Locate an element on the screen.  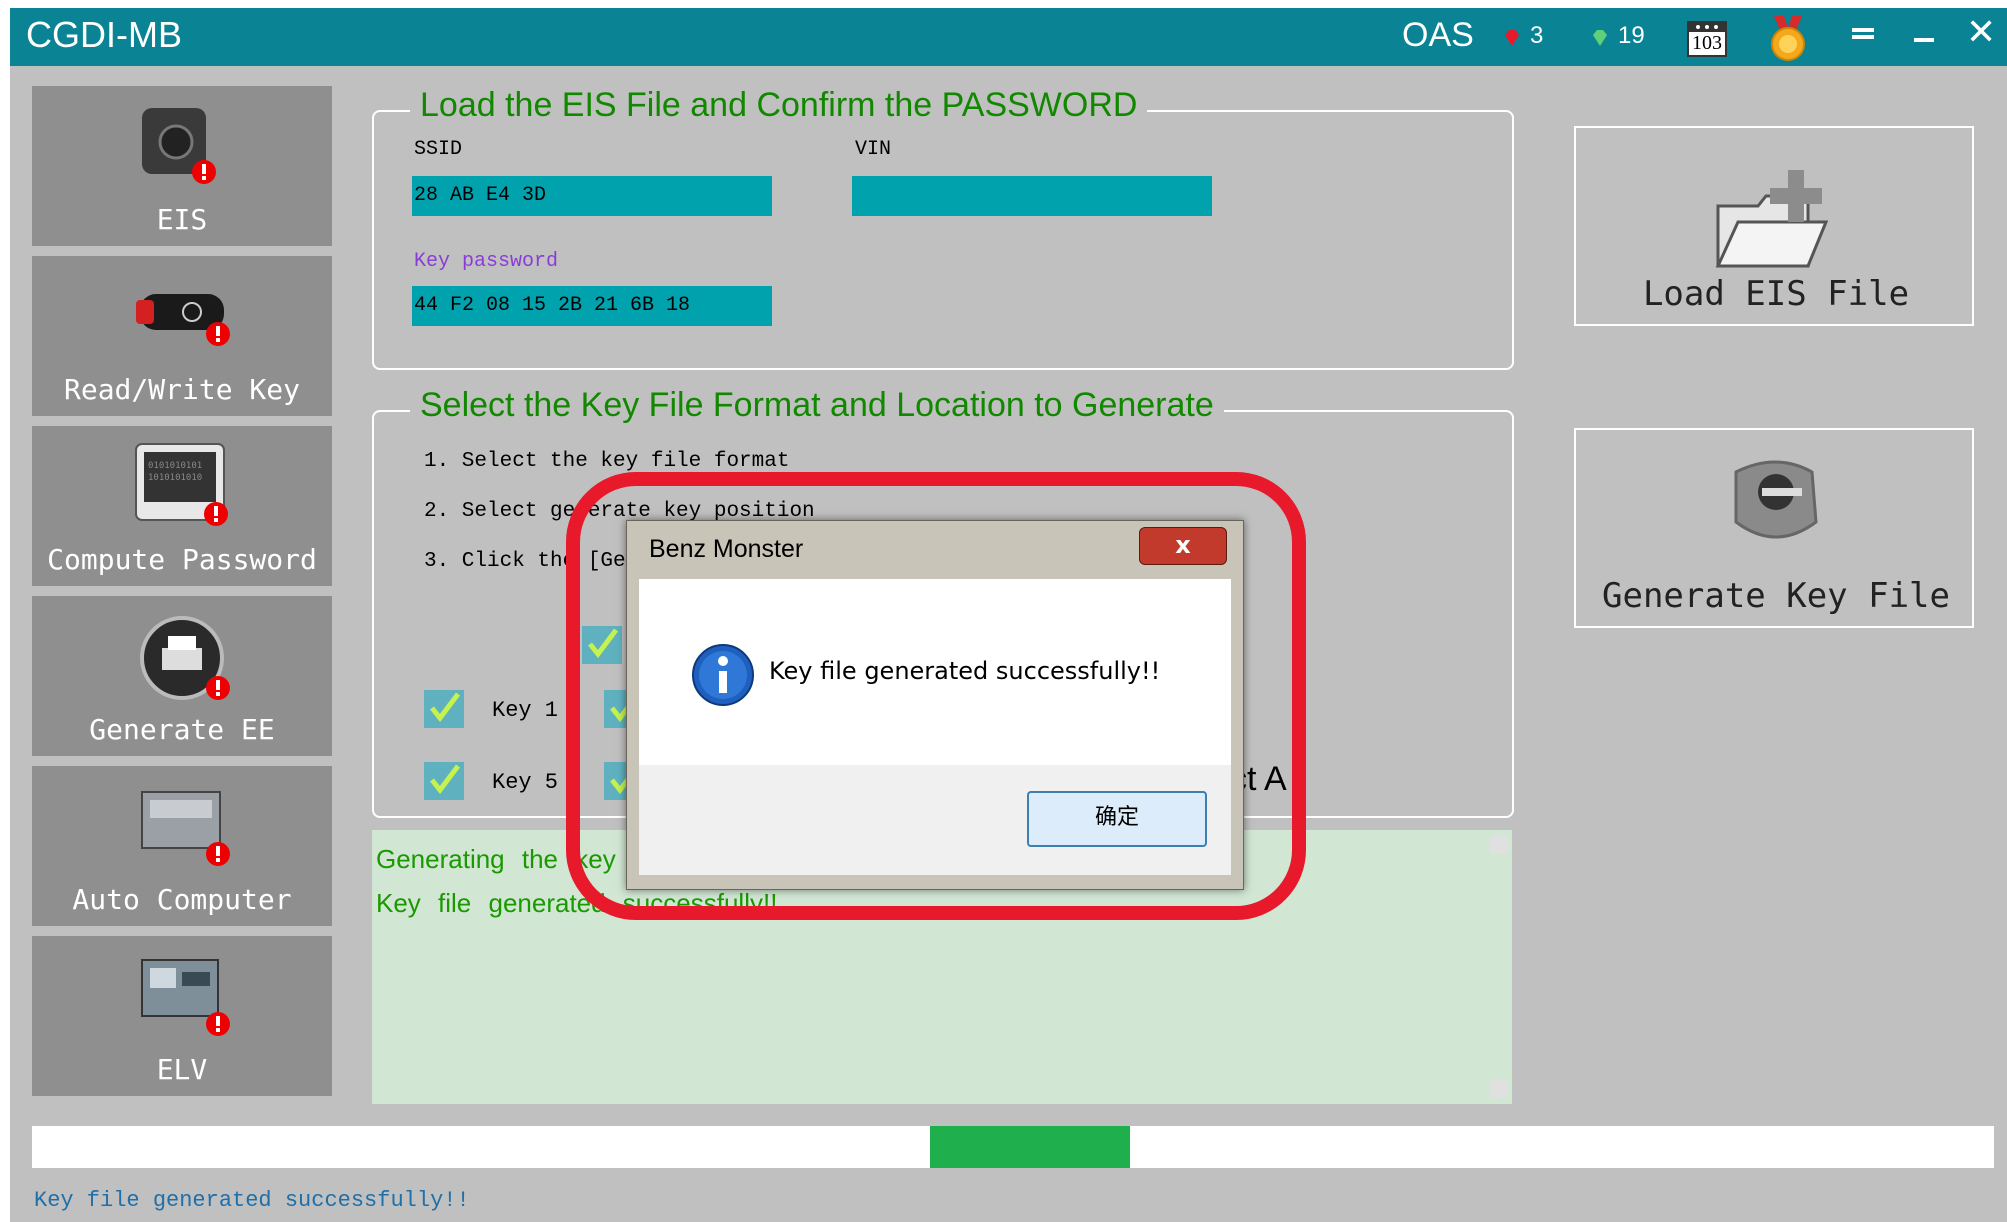
printer-icon is located at coordinates (185, 658).